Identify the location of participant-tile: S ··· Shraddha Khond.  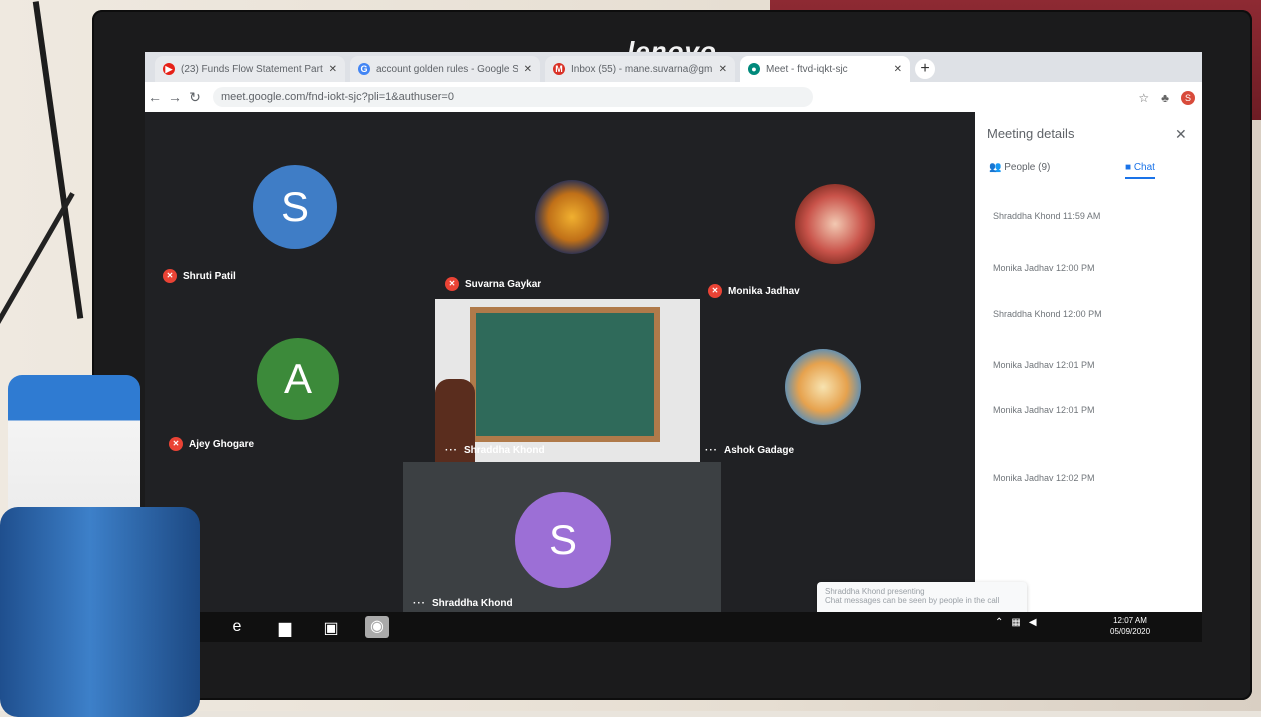
(562, 542).